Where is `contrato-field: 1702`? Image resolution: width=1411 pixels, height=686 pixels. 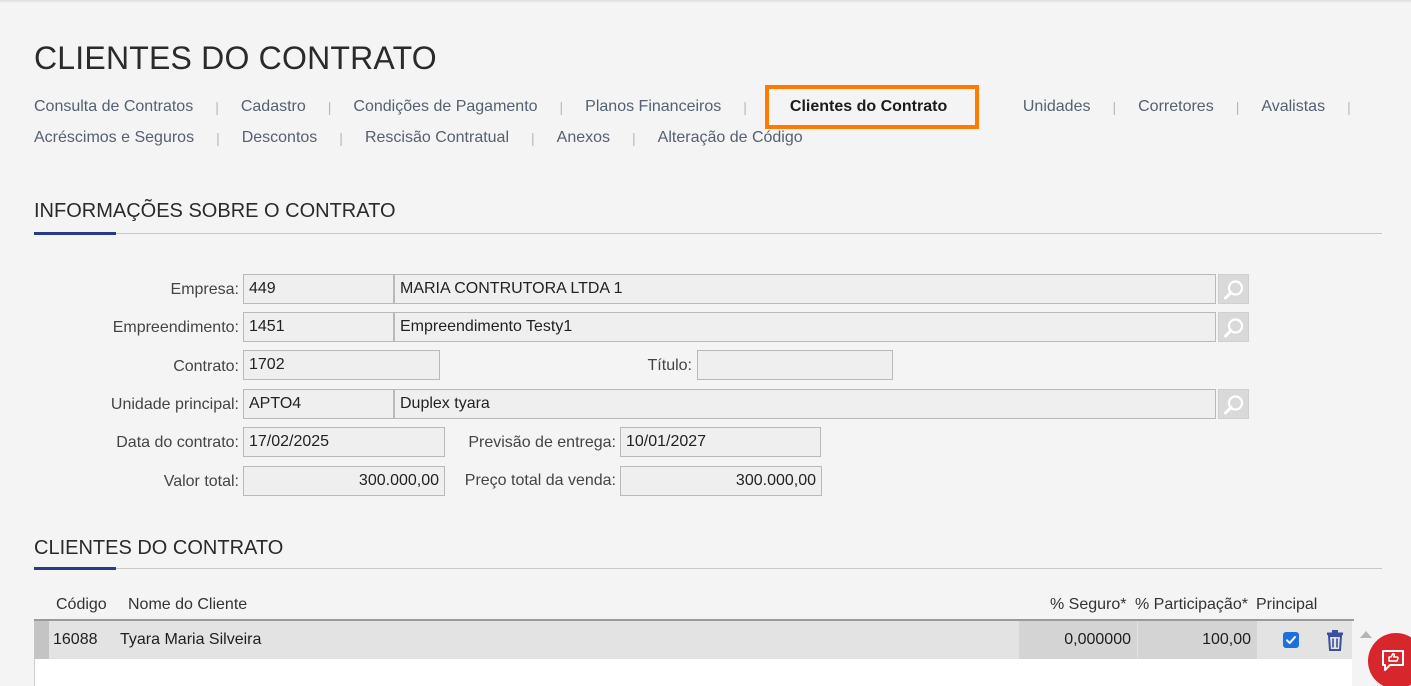 contrato-field: 1702 is located at coordinates (341, 365).